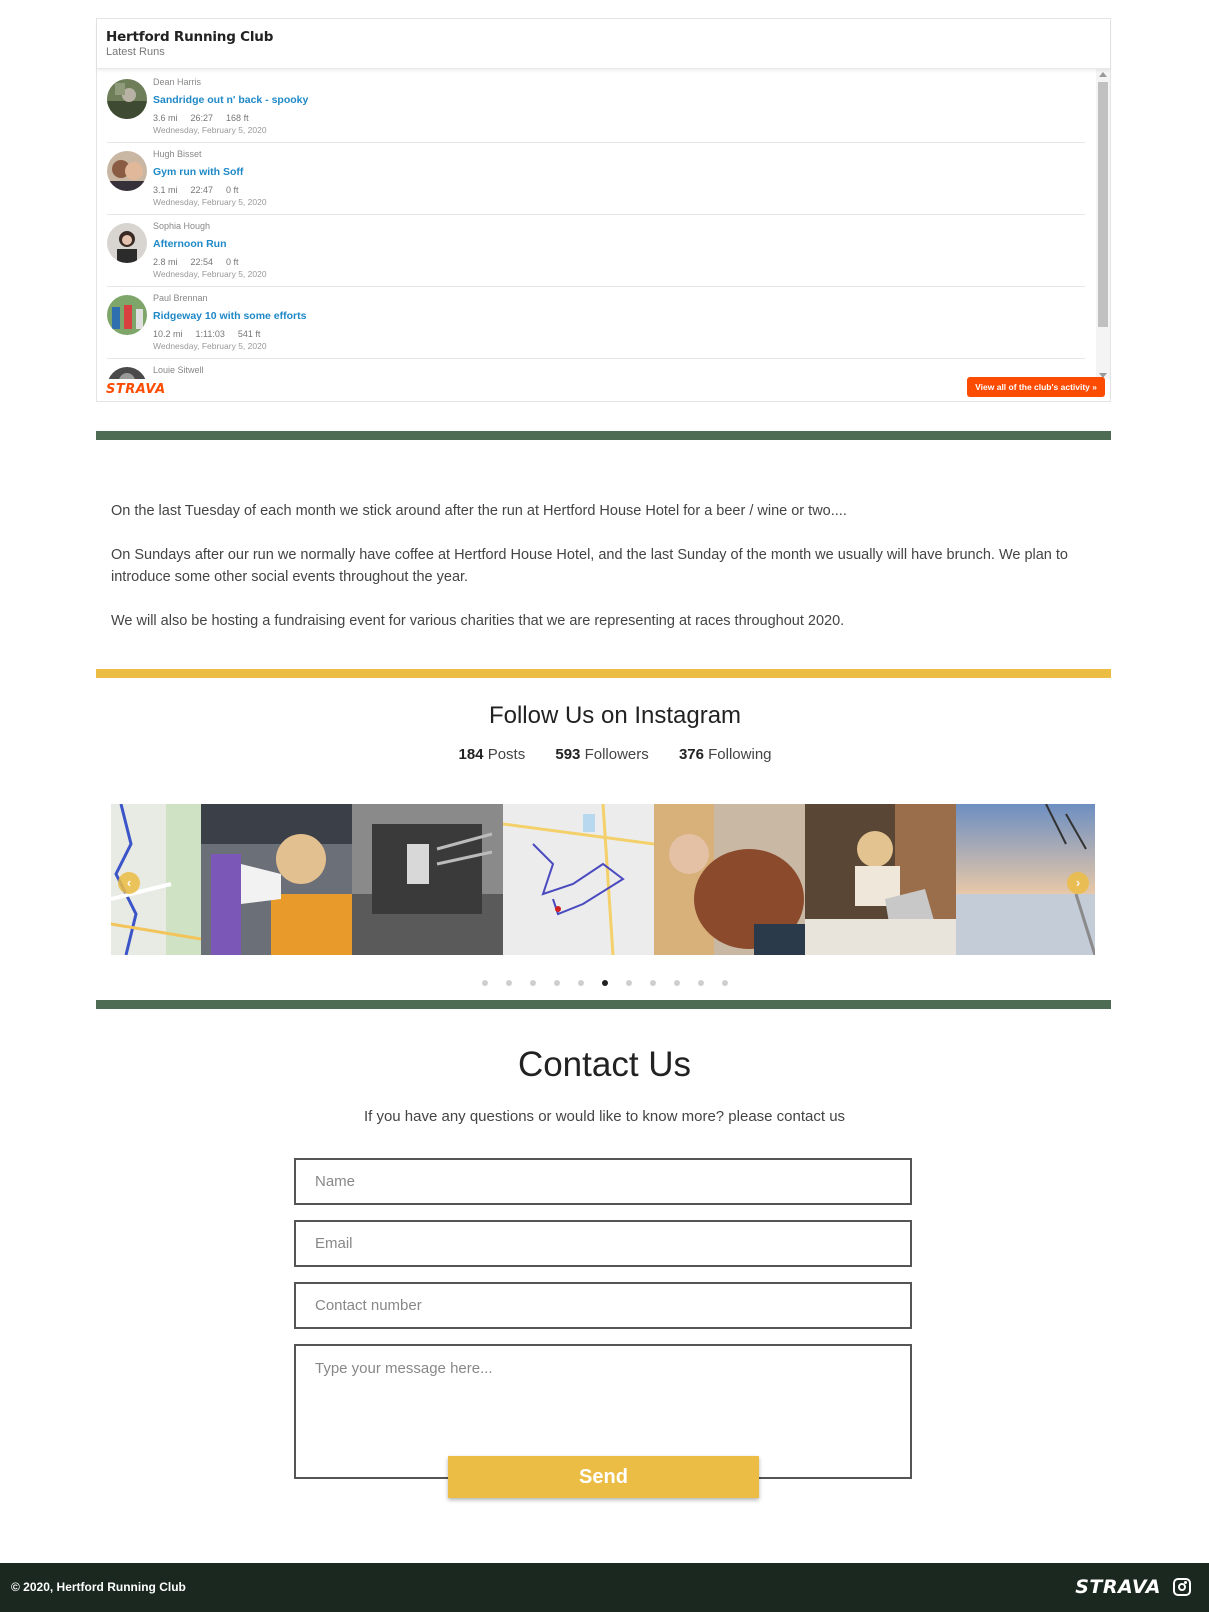  What do you see at coordinates (603, 37) in the screenshot?
I see `club-name: Hertford Running Club` at bounding box center [603, 37].